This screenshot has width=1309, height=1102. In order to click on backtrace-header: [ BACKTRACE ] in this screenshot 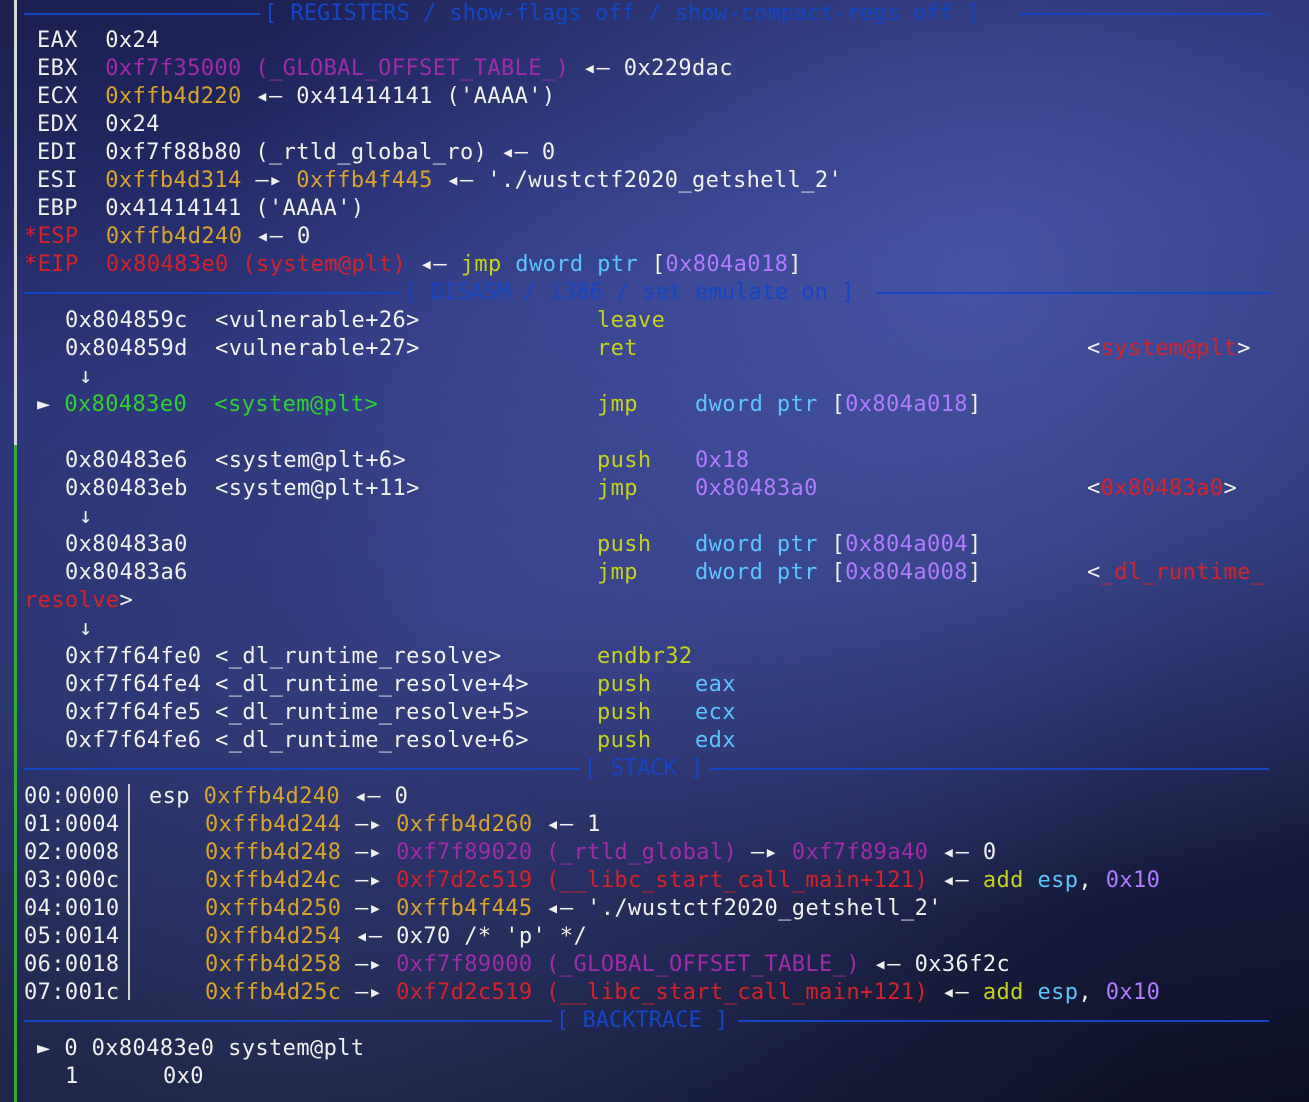, I will do `click(642, 1020)`.